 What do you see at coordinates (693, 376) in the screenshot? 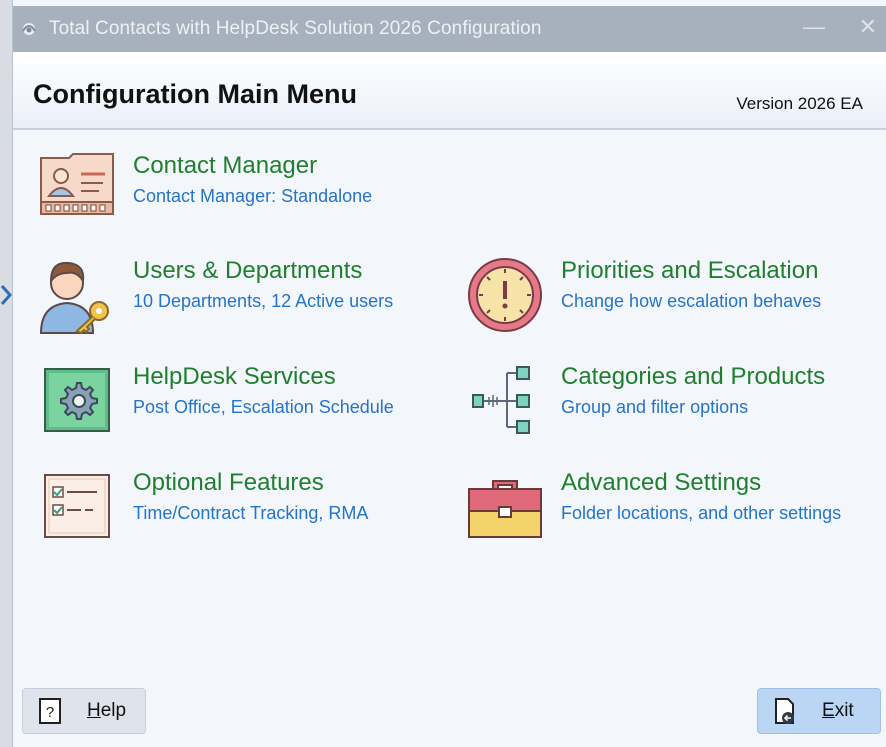
I see `menu-item-label: Categories and Products` at bounding box center [693, 376].